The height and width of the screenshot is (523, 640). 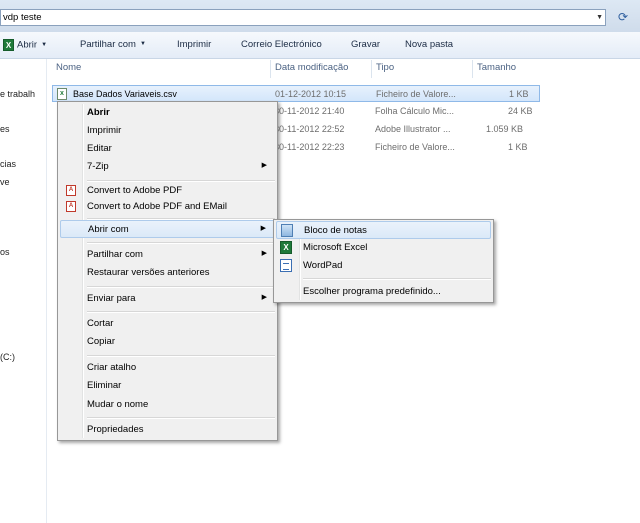 I want to click on file-size: 24 KB, so click(x=520, y=111).